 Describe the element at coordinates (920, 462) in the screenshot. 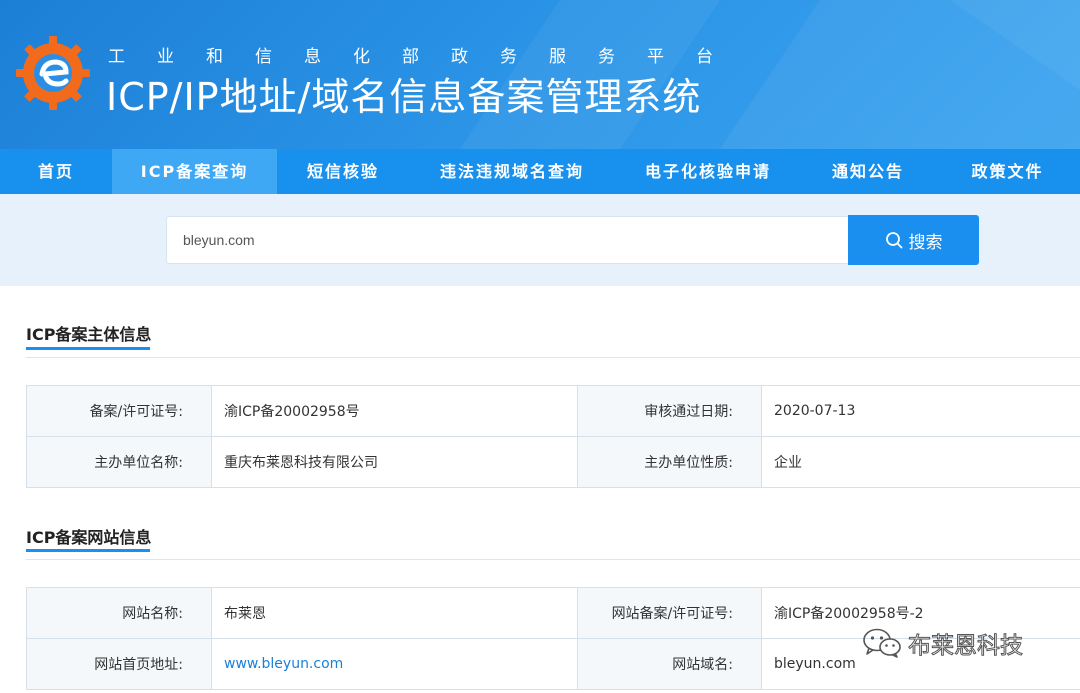

I see `organizer-type-value: 企业` at that location.